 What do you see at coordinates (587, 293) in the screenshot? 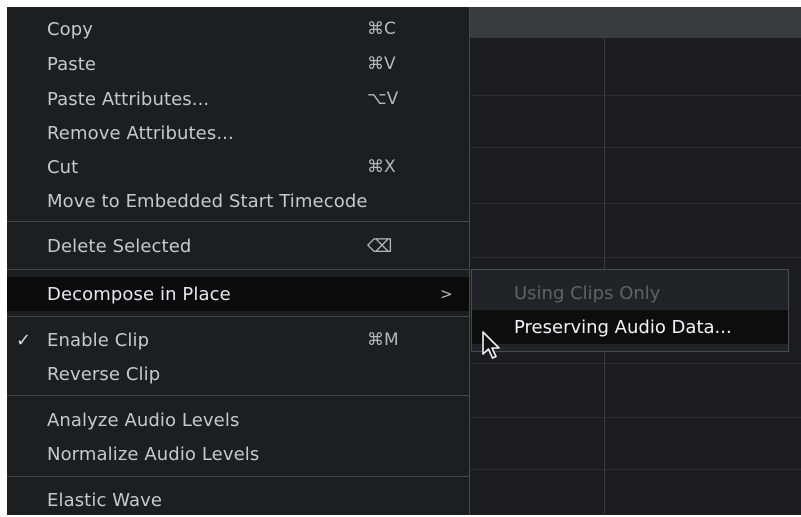
I see `submenu-item-label: Using Clips Only` at bounding box center [587, 293].